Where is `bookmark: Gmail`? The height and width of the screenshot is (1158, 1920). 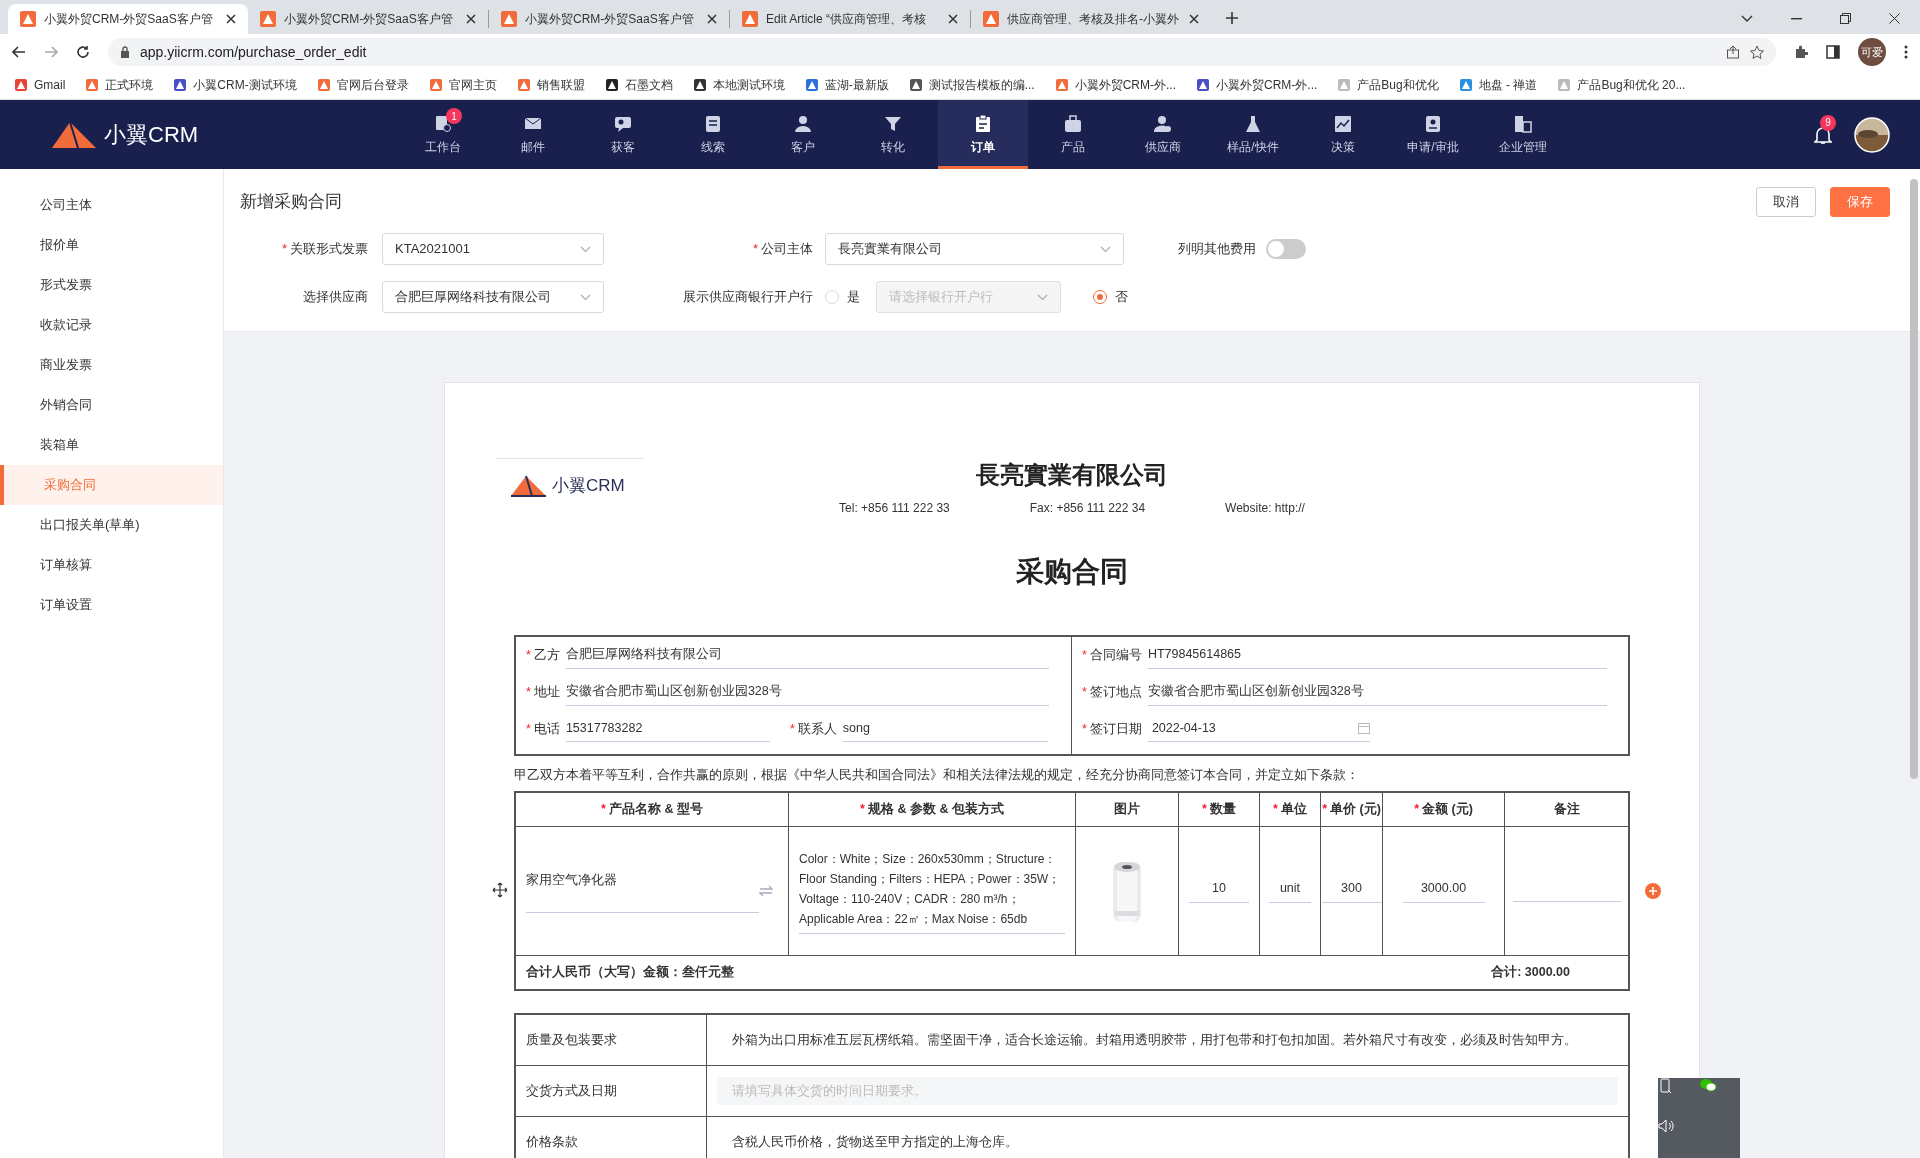 bookmark: Gmail is located at coordinates (40, 84).